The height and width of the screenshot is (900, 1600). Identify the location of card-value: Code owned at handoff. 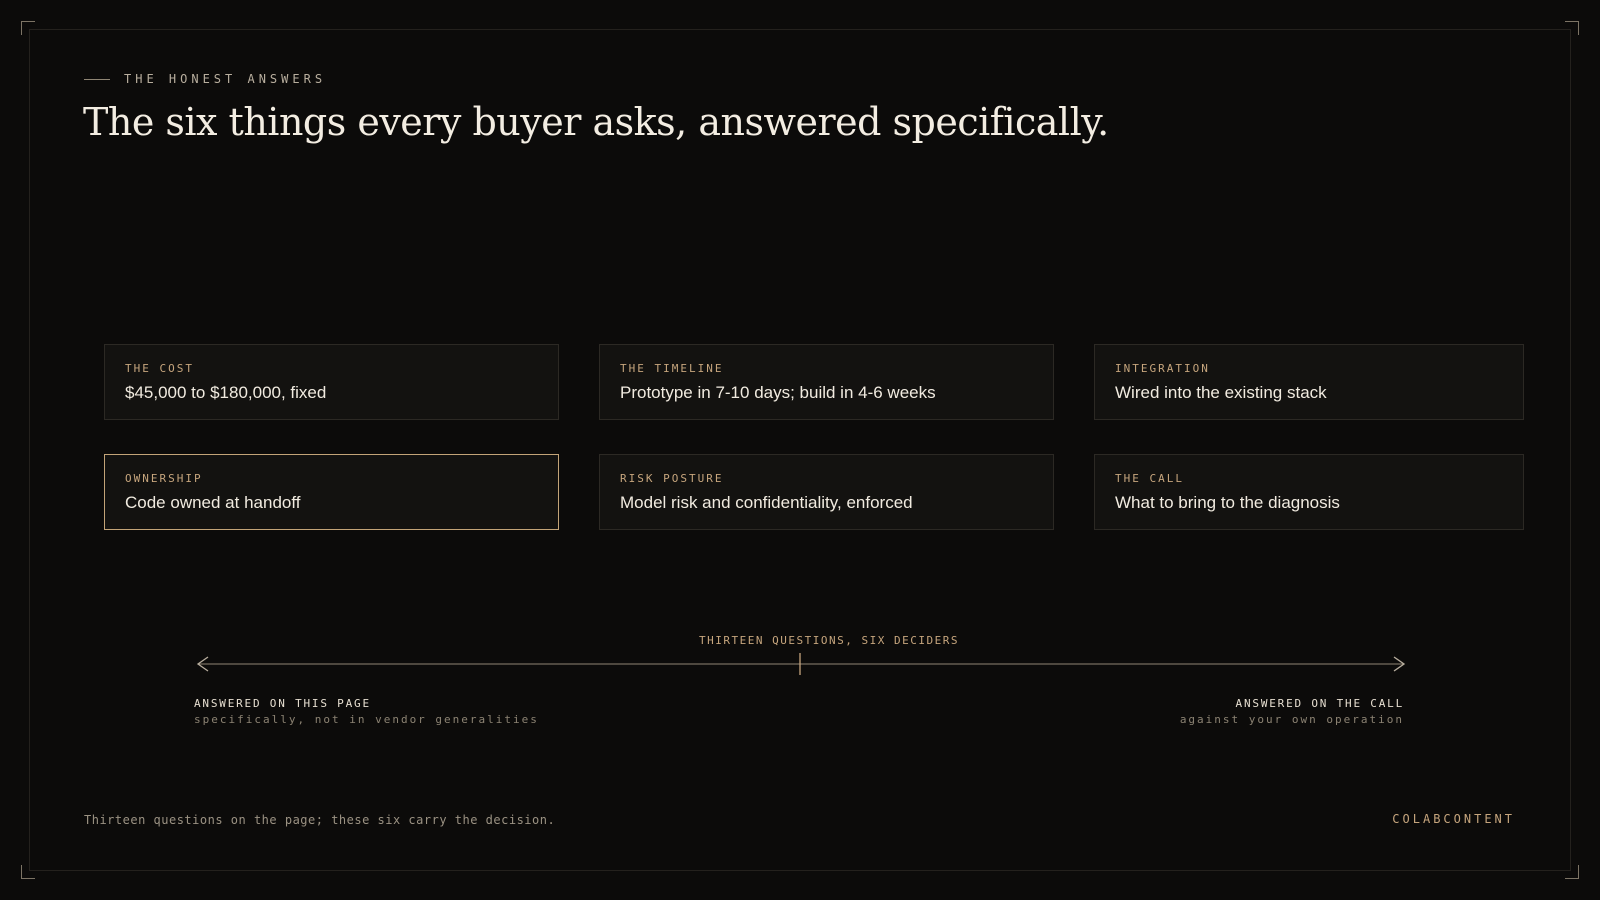
(213, 502).